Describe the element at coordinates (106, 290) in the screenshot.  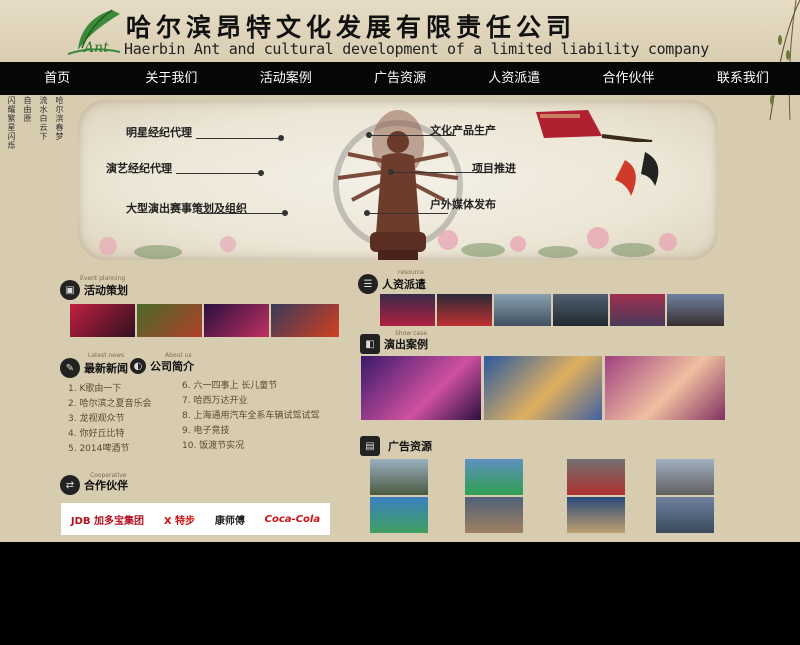
I see `event-planning-title: 活动策划` at that location.